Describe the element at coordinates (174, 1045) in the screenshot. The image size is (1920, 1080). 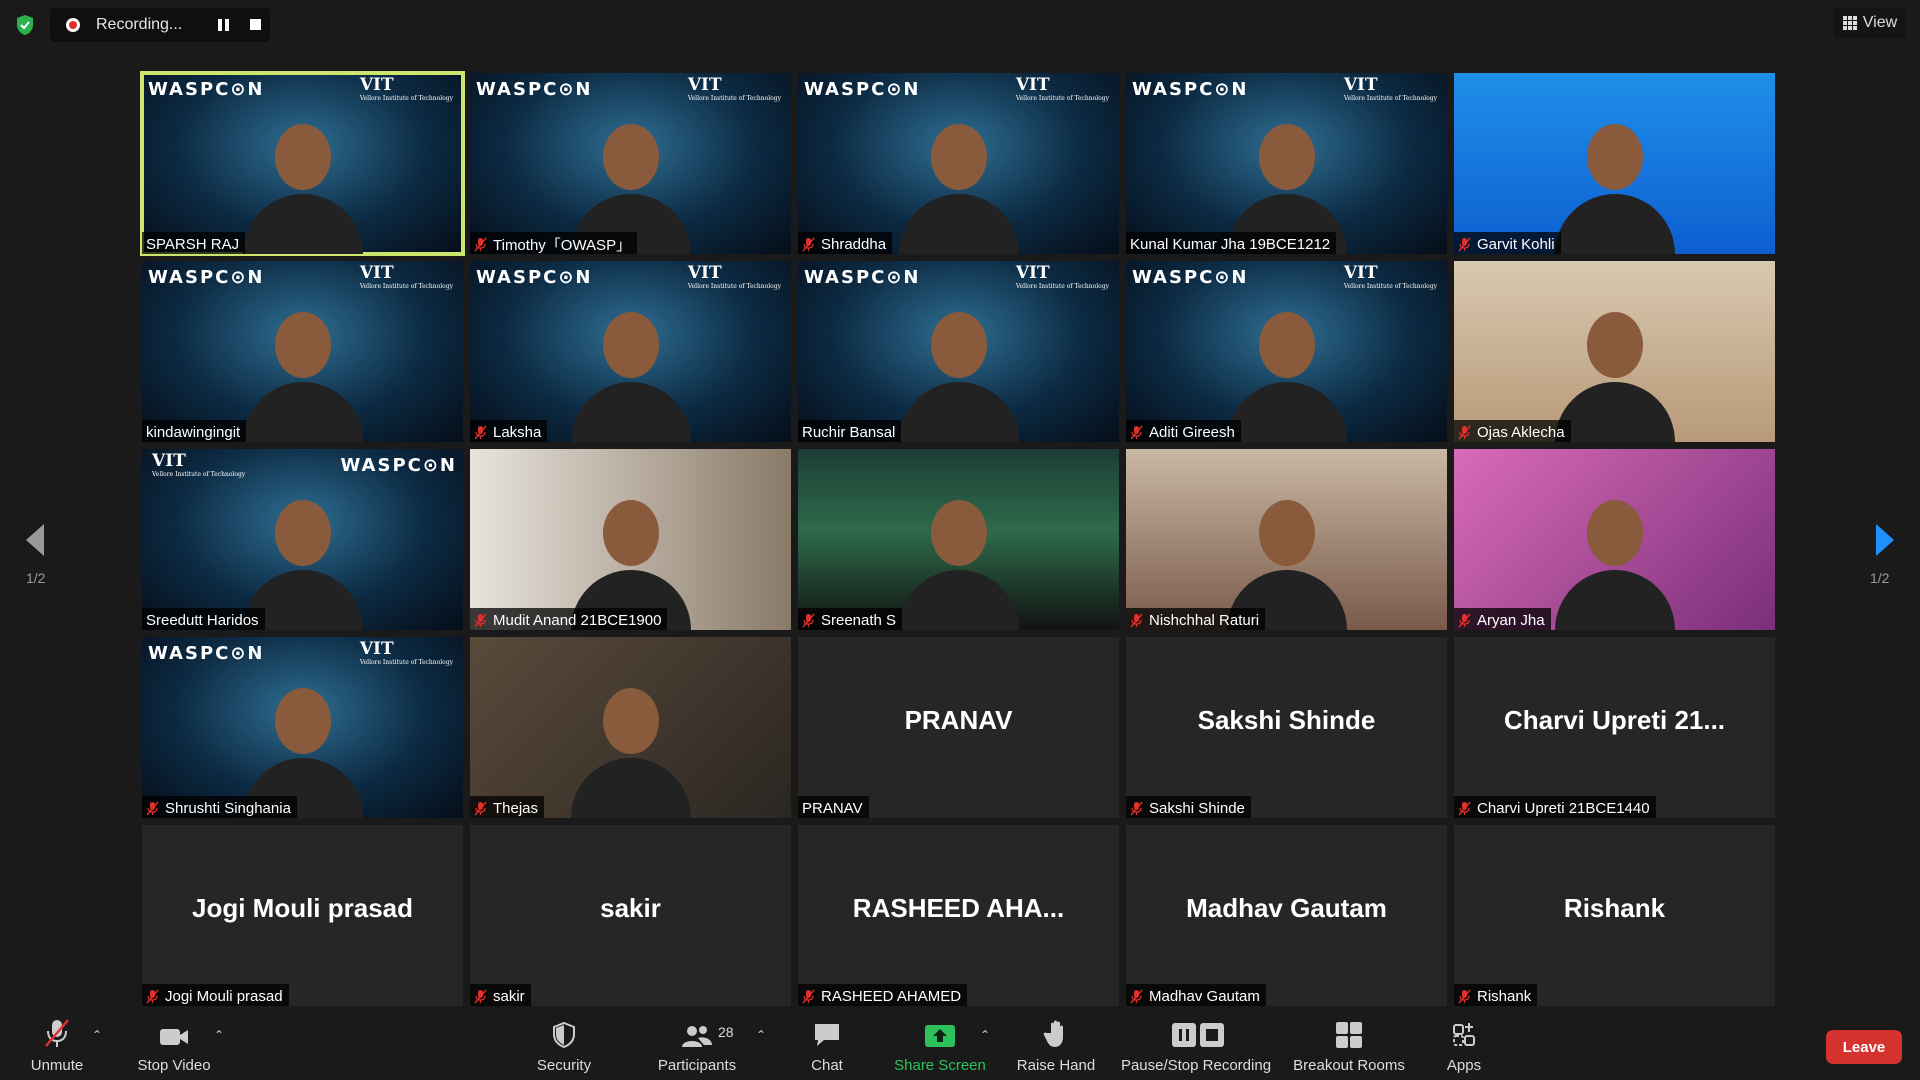
I see `stop-video-button: Stop Video` at that location.